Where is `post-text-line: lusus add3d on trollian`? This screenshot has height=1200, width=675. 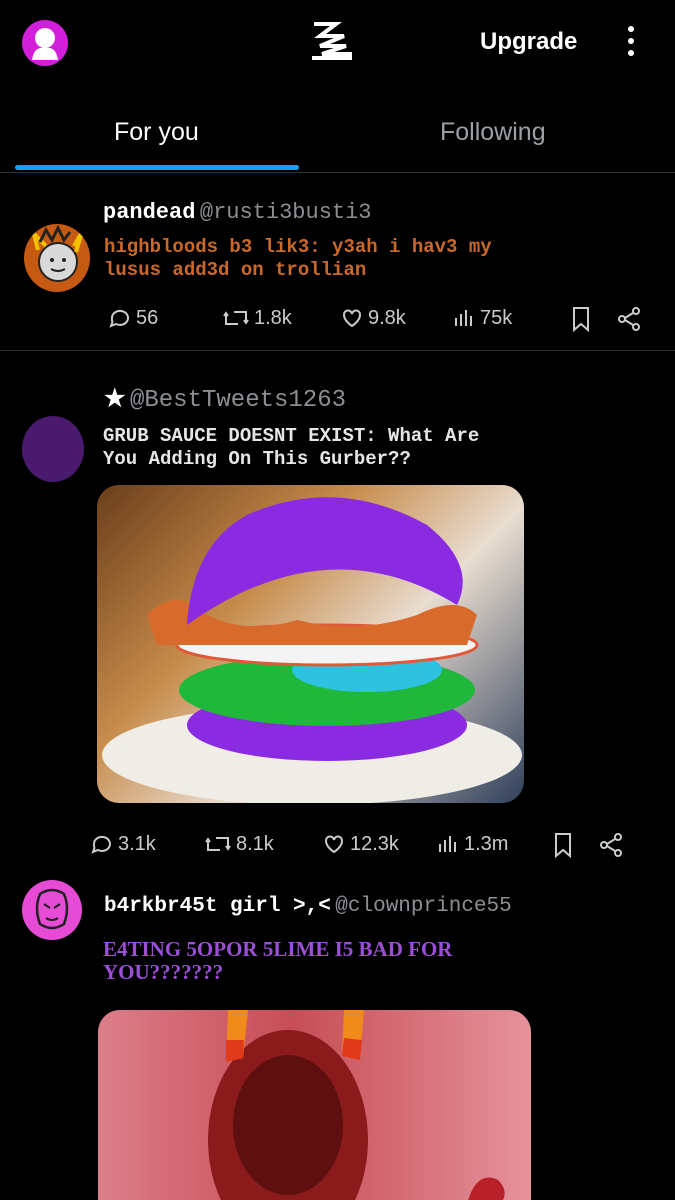 post-text-line: lusus add3d on trollian is located at coordinates (235, 270).